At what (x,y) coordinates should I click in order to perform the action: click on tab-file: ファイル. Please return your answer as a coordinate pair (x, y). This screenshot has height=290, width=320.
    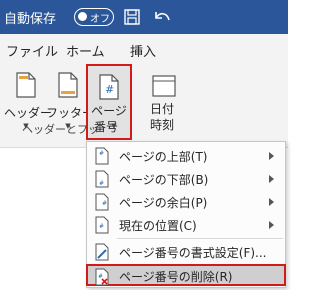
    Looking at the image, I should click on (32, 50).